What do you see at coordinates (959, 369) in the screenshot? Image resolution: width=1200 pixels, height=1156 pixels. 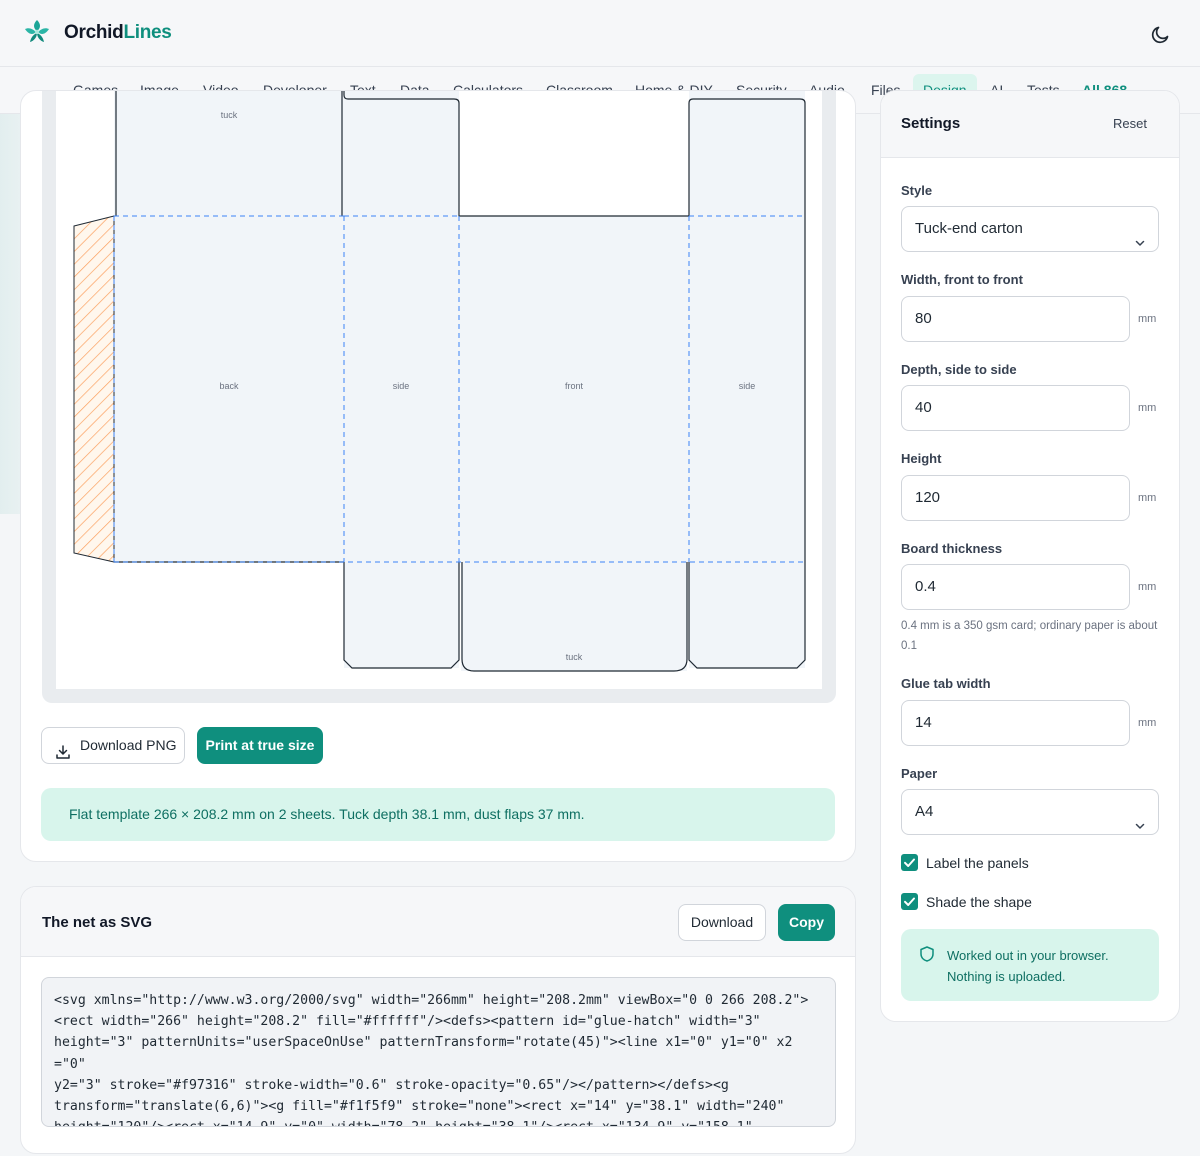 I see `depth-label: Depth, side to side` at bounding box center [959, 369].